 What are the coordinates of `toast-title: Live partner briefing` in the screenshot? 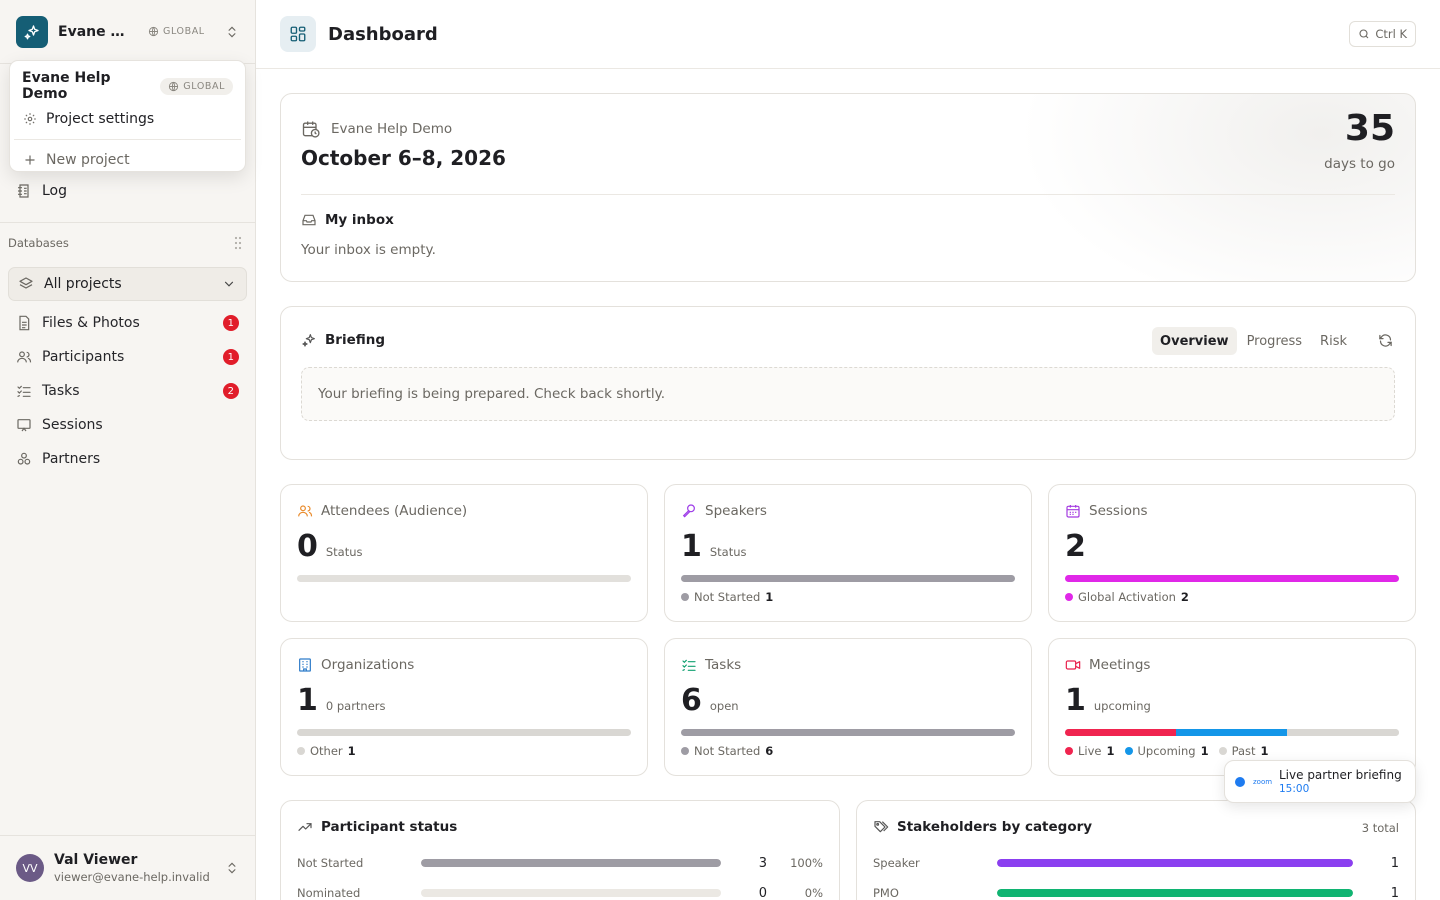 It's located at (1340, 775).